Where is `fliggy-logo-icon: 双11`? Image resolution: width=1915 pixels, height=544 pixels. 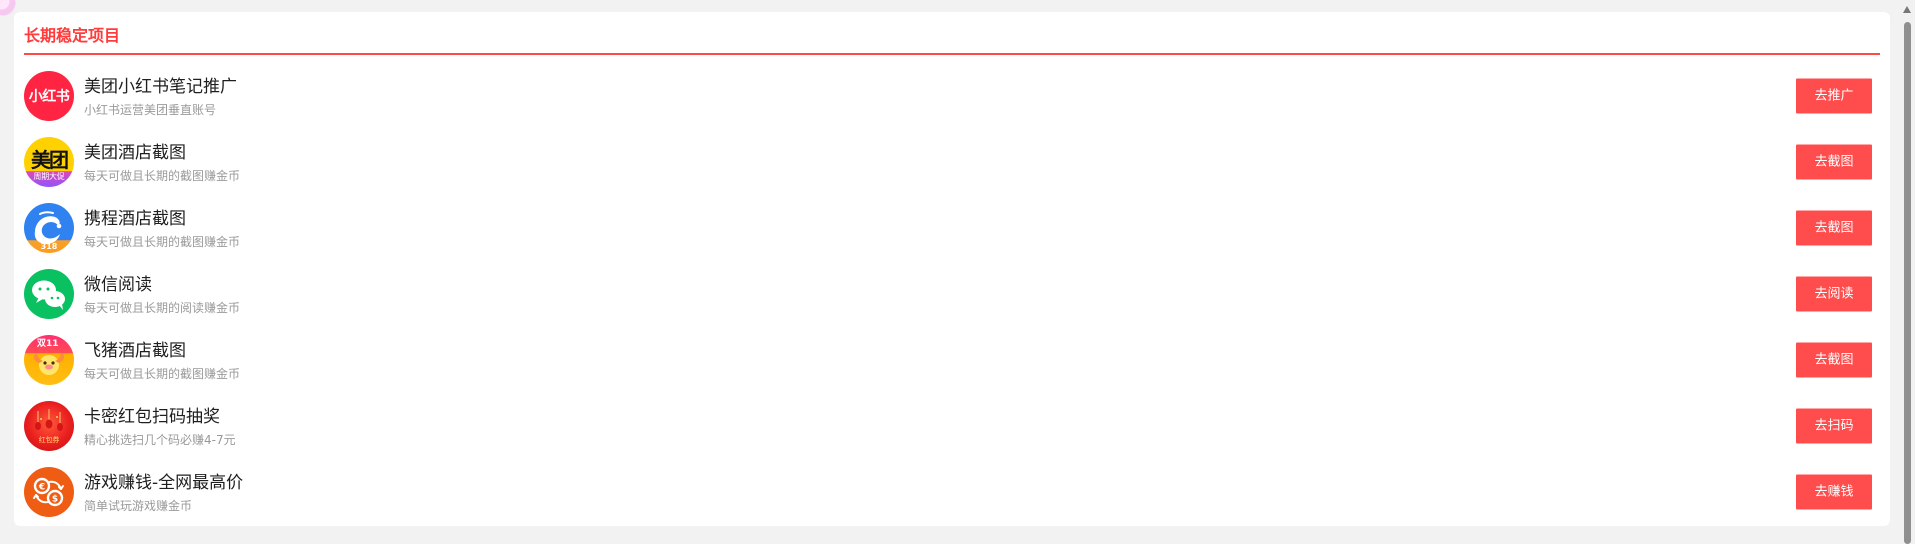
fliggy-logo-icon: 双11 is located at coordinates (49, 360).